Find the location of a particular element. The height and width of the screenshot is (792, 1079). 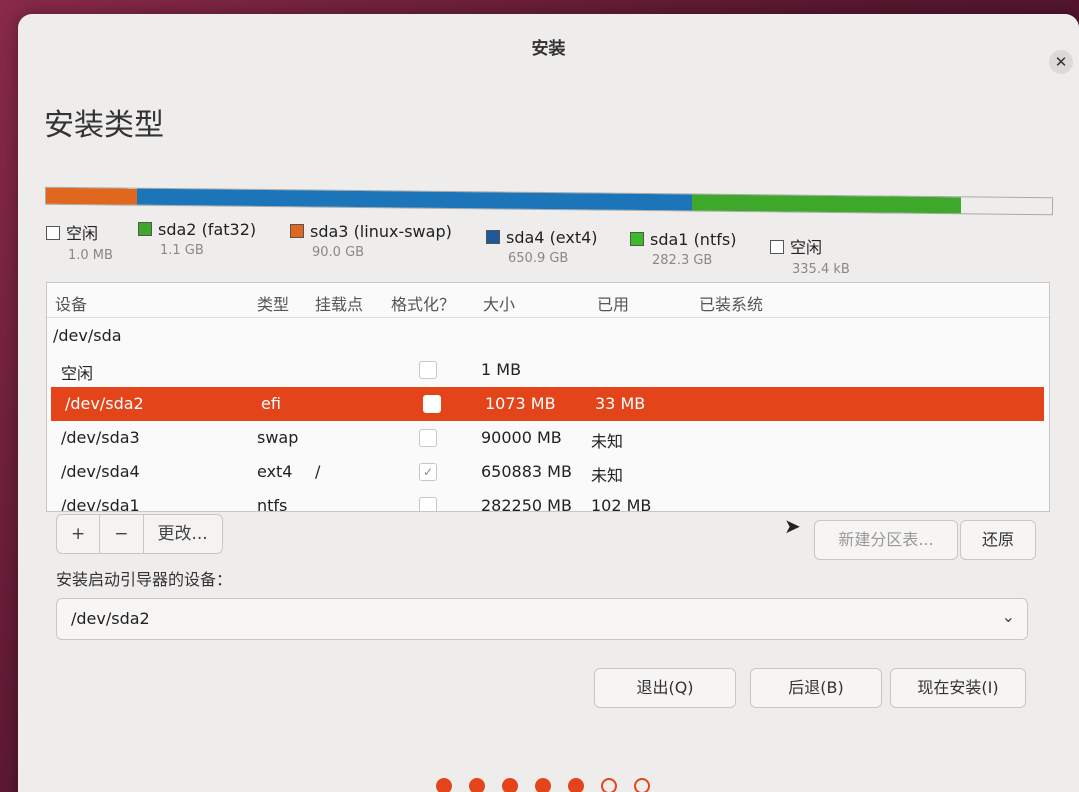

close-icon: ✕ is located at coordinates (1061, 62).